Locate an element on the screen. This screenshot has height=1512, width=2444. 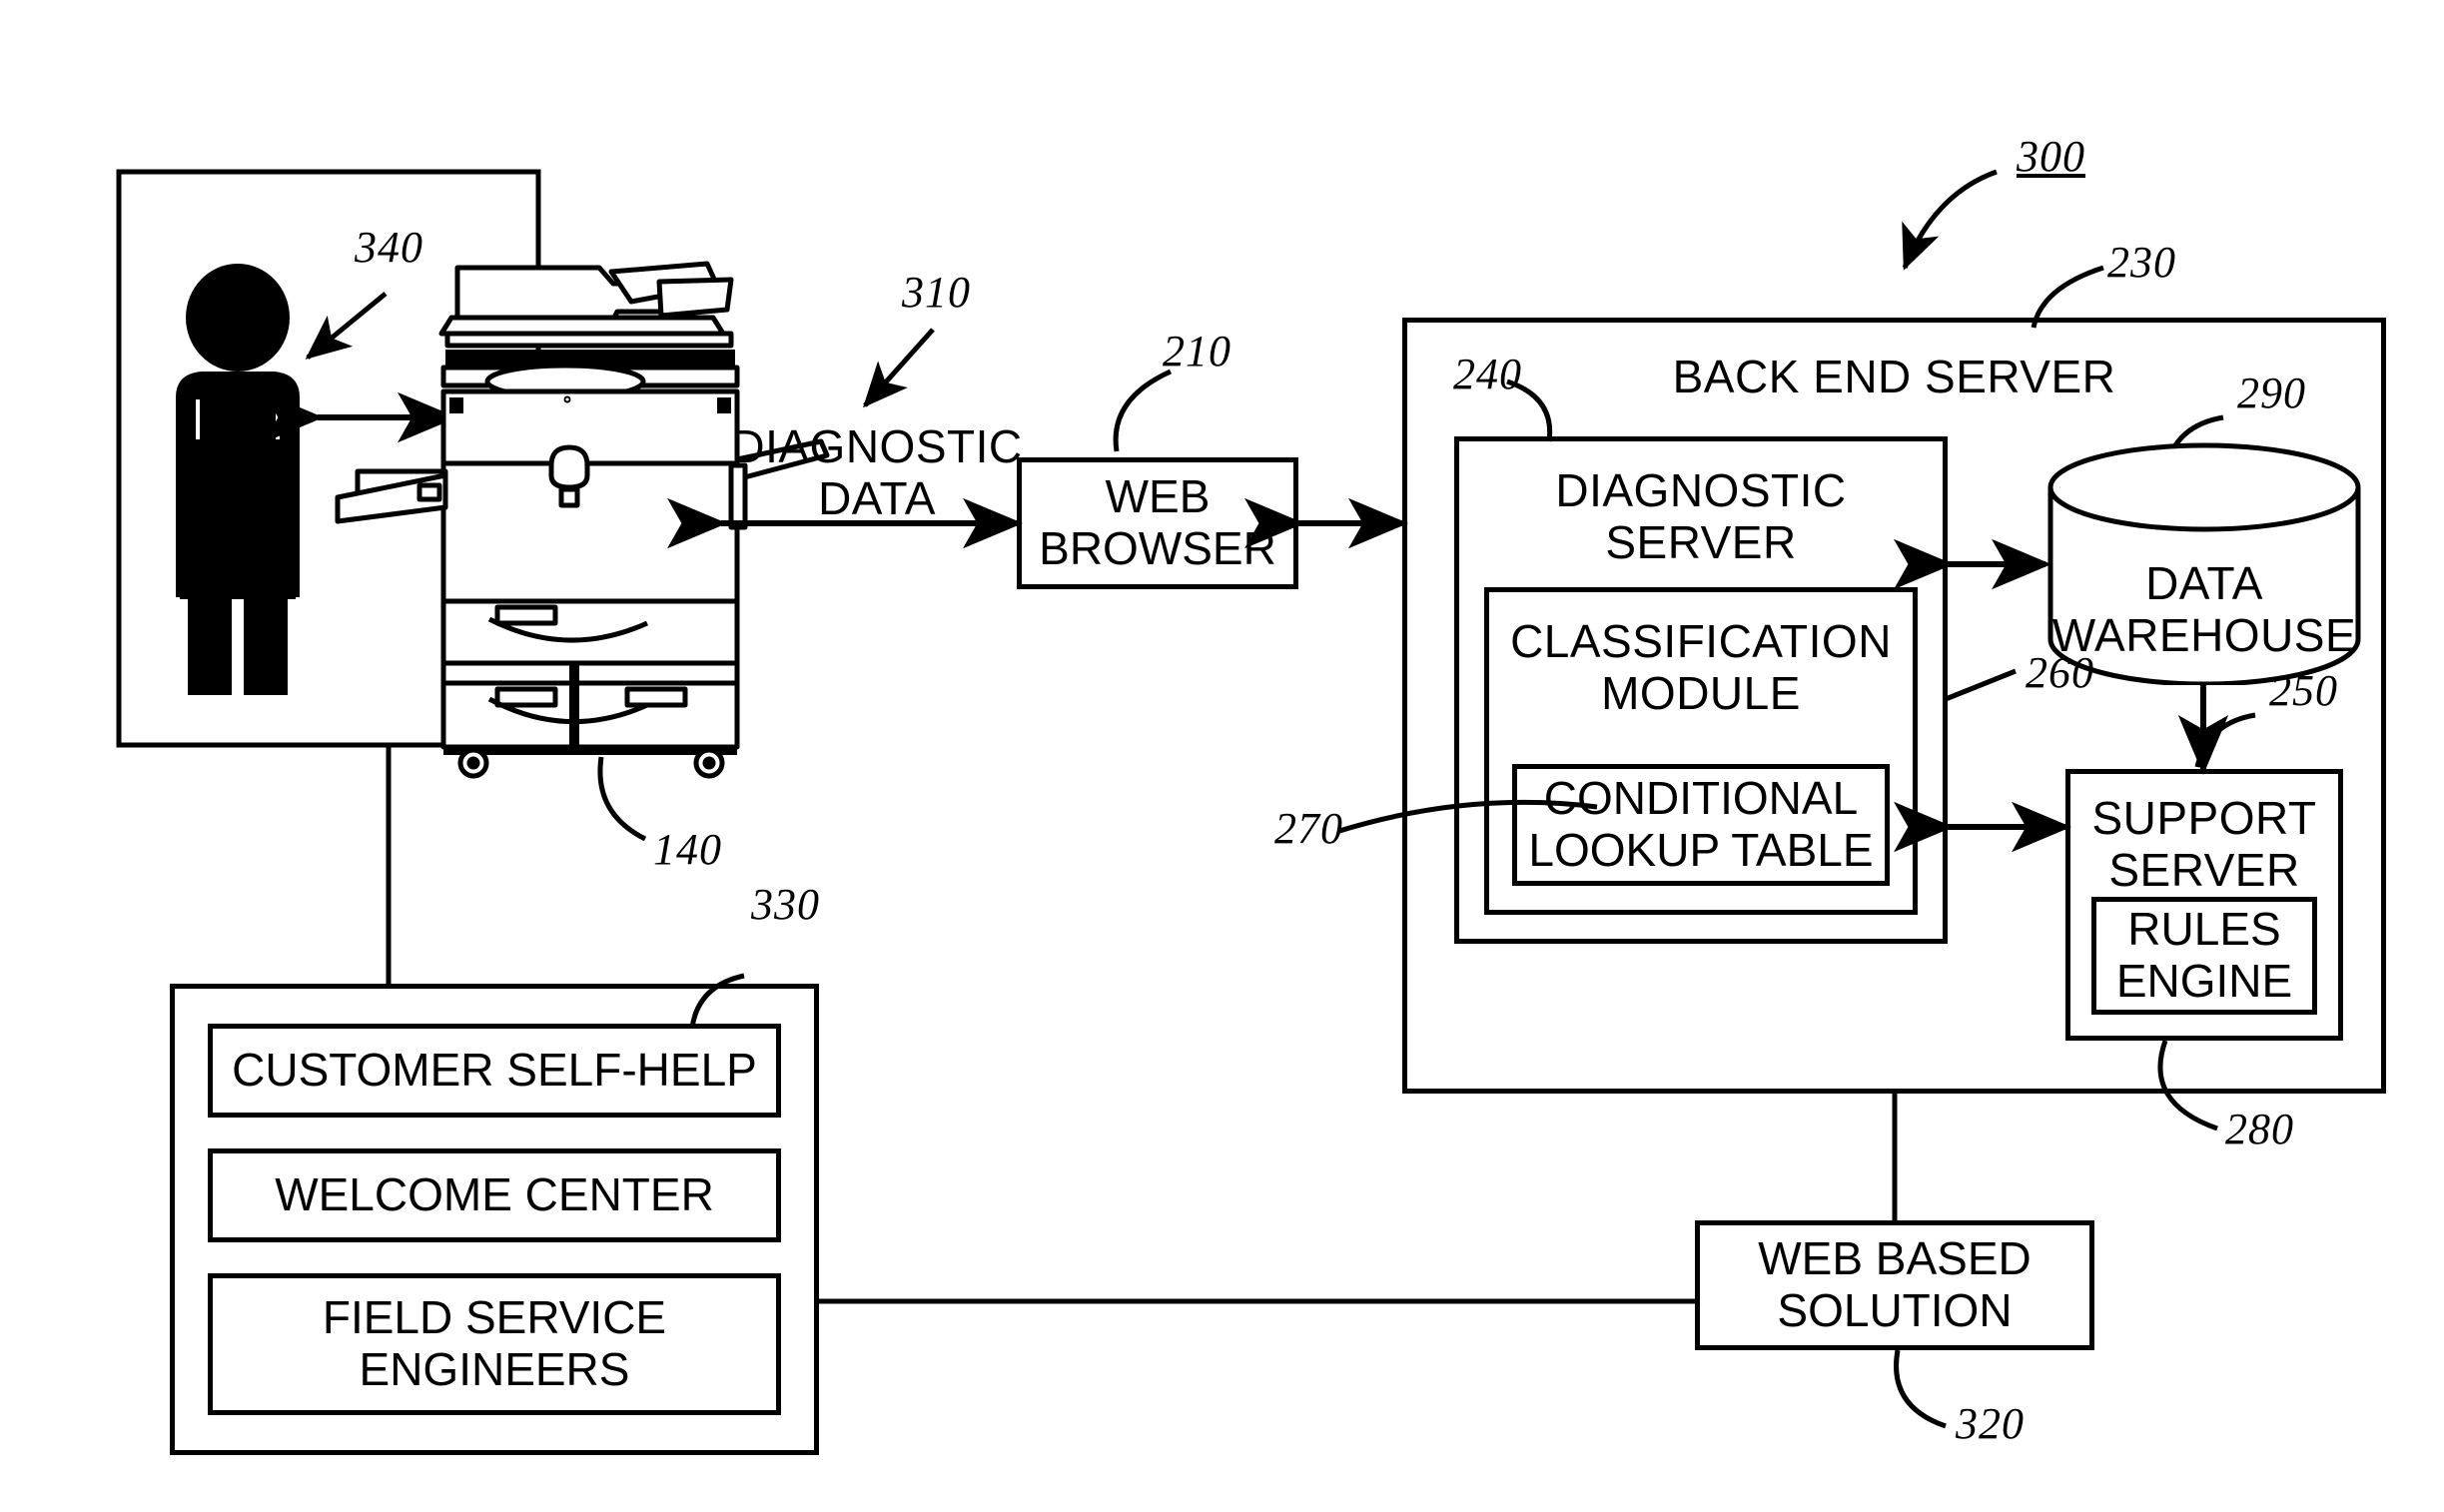
support-server-label: SUPPORT SERVER is located at coordinates (2204, 844).